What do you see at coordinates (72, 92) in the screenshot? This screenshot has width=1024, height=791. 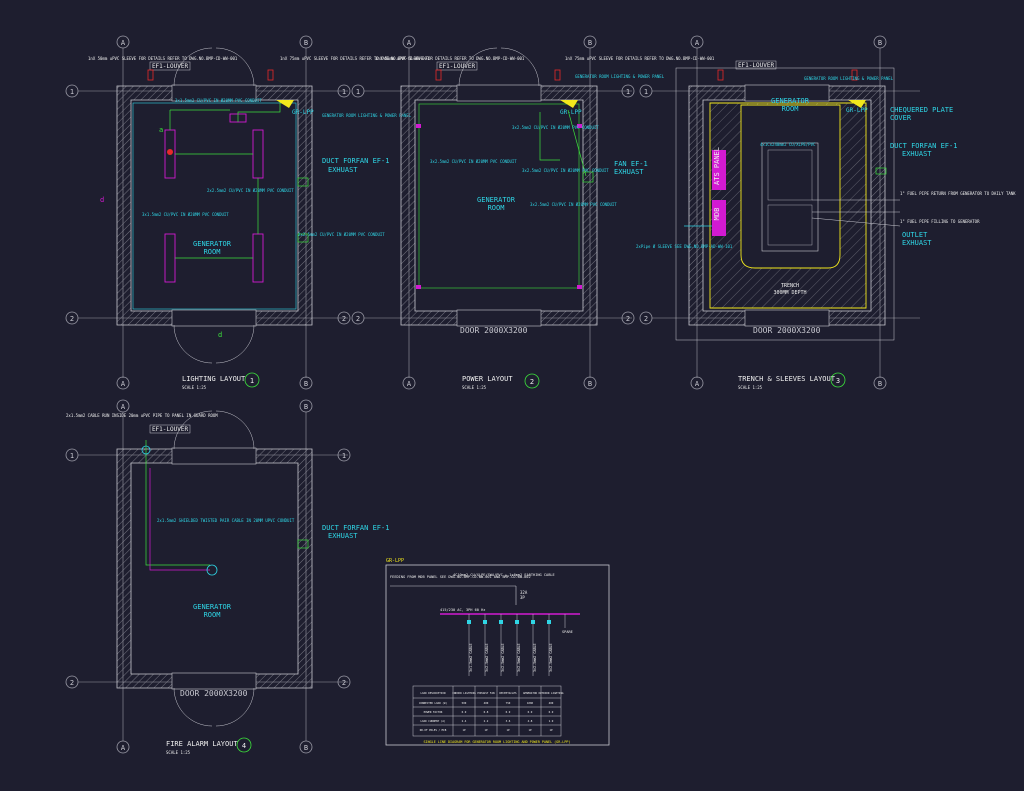 I see `grid-label-1: 1` at bounding box center [72, 92].